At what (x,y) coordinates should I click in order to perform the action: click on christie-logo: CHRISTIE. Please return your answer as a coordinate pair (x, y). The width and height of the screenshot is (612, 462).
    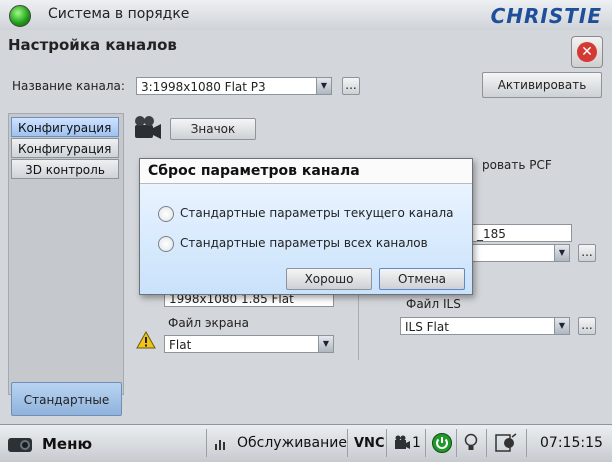
    Looking at the image, I should click on (546, 16).